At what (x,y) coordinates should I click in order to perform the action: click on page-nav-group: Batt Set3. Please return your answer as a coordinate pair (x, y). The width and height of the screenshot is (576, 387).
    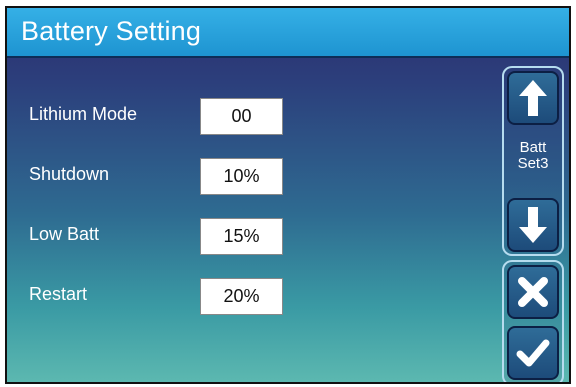
    Looking at the image, I should click on (533, 161).